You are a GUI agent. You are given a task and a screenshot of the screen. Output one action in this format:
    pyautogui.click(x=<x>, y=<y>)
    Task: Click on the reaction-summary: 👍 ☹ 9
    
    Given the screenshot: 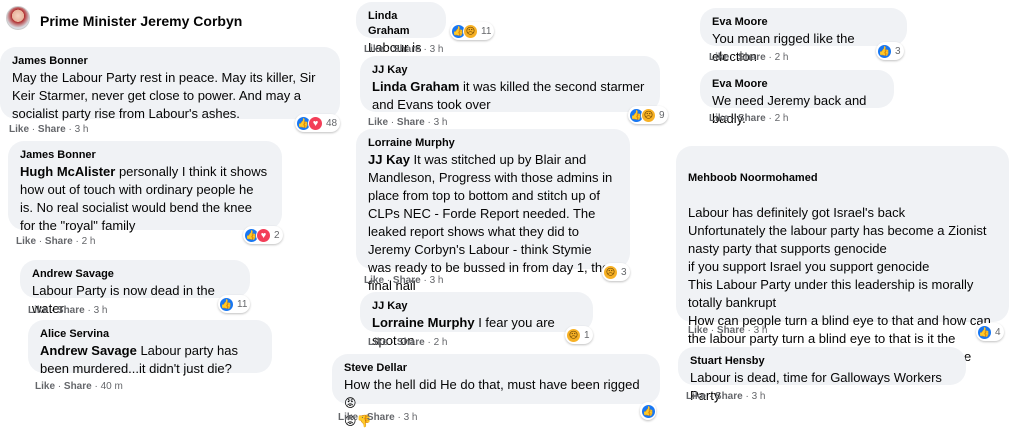 What is the action you would take?
    pyautogui.click(x=648, y=115)
    